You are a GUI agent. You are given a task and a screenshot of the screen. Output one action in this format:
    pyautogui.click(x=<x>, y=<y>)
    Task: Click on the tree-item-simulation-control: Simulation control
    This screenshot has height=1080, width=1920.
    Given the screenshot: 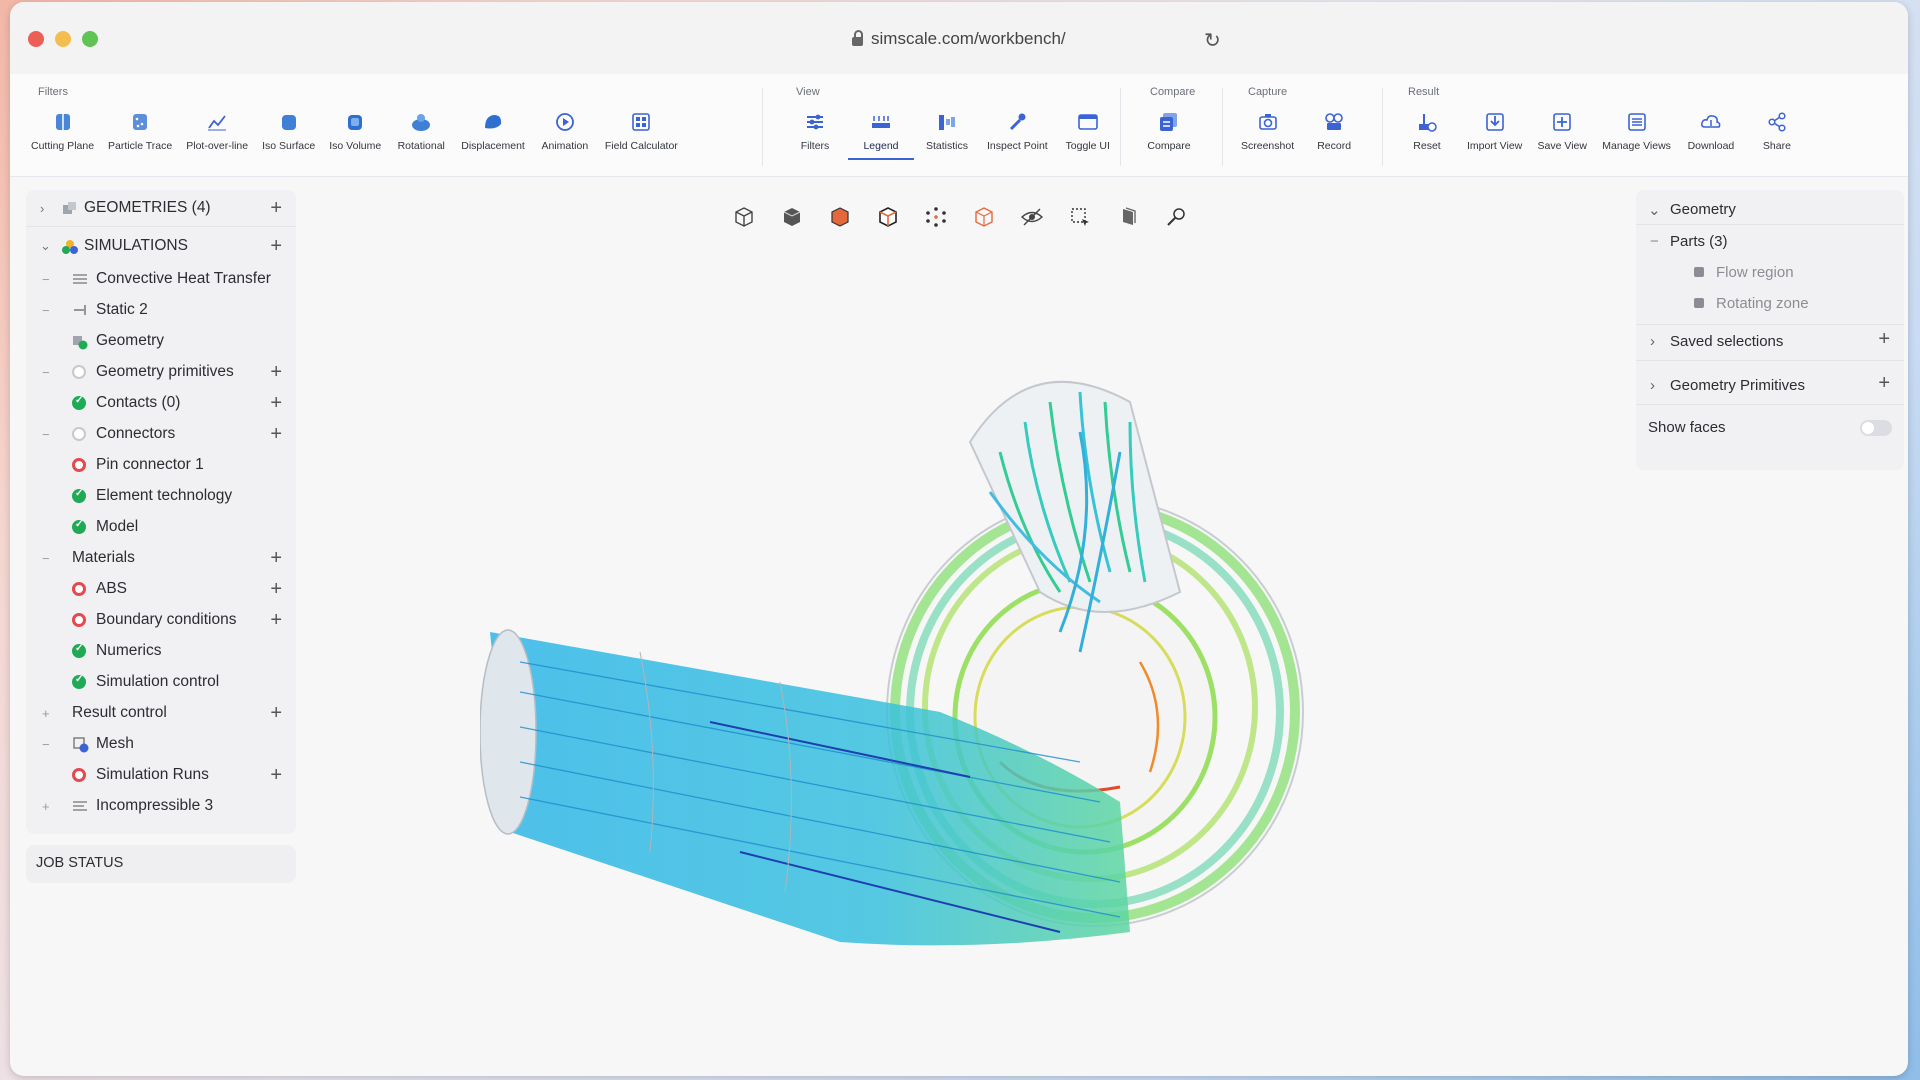 What is the action you would take?
    pyautogui.click(x=161, y=682)
    